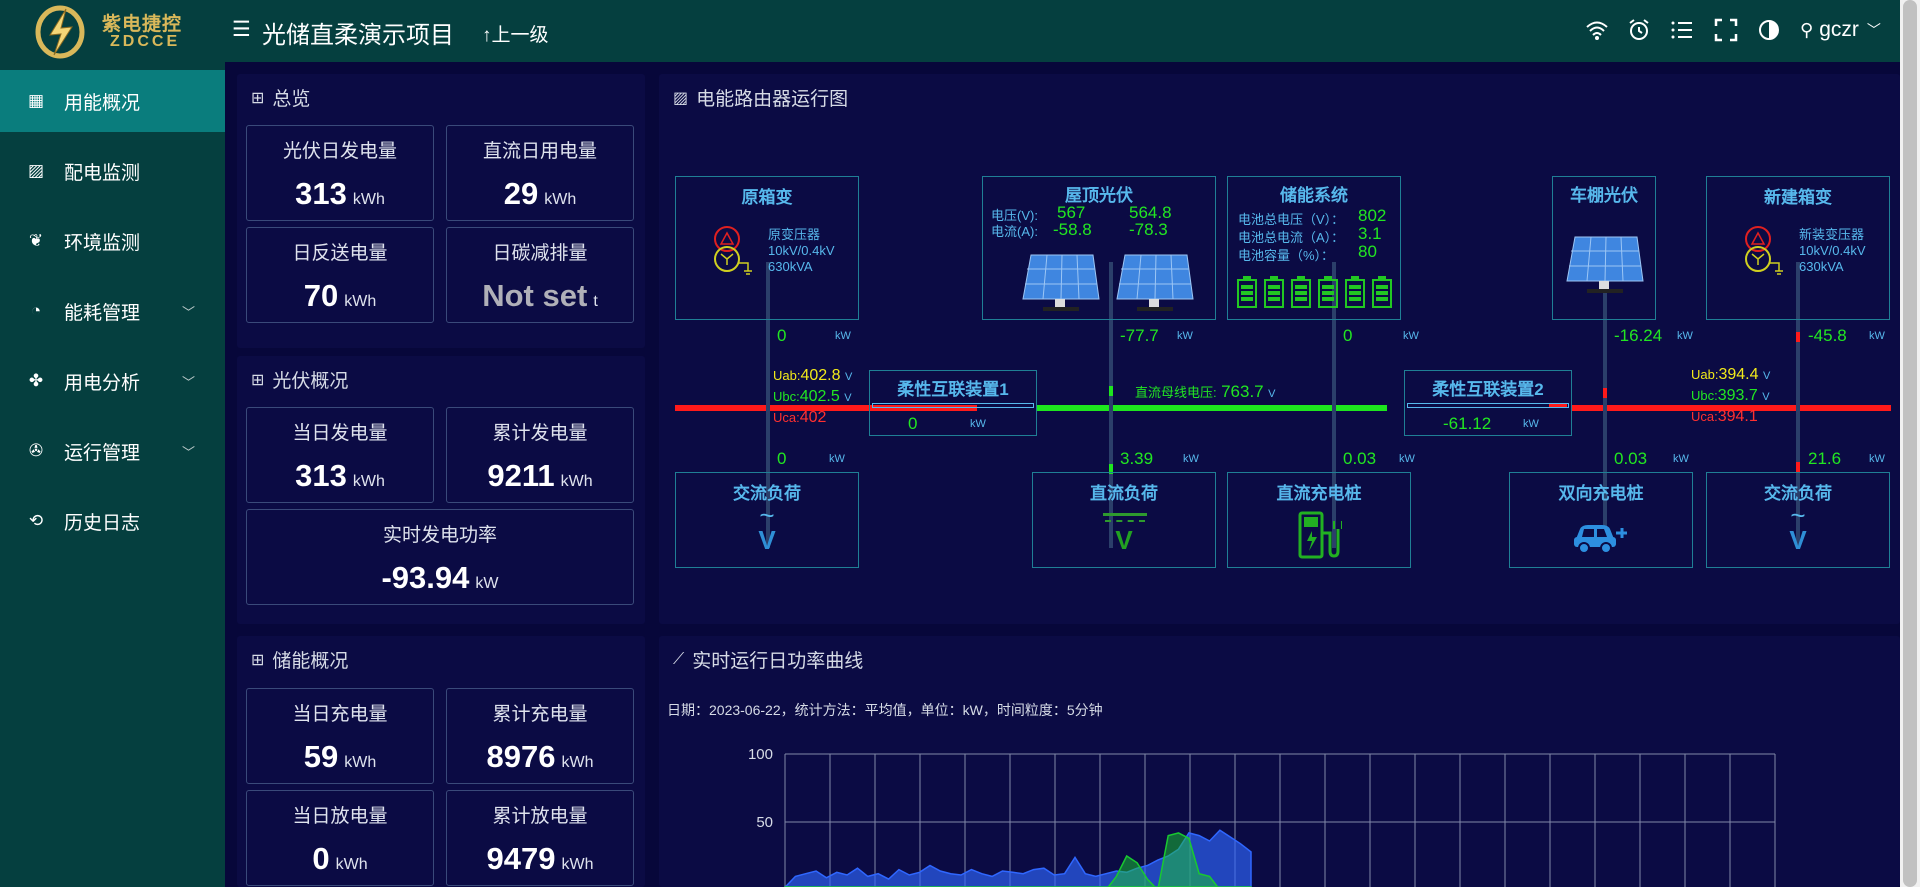 The image size is (1920, 887). What do you see at coordinates (1827, 335) in the screenshot?
I see `flow-t2-value: -45.8` at bounding box center [1827, 335].